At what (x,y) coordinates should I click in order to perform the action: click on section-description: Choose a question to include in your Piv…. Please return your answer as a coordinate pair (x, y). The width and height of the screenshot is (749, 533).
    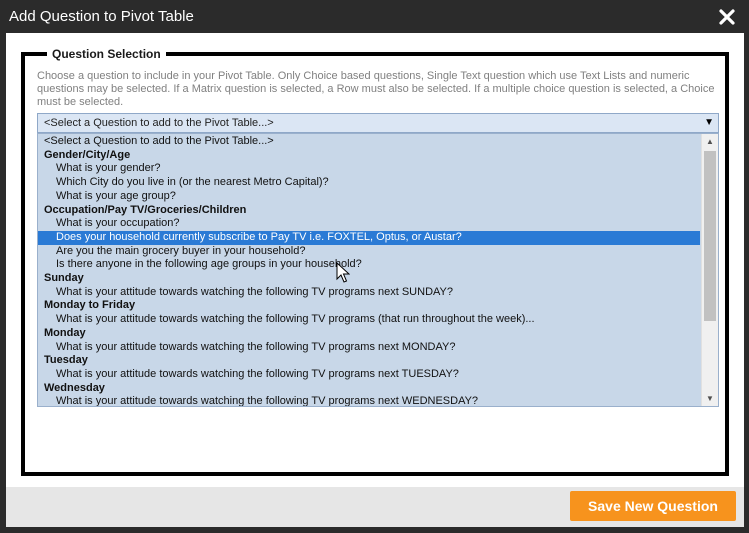
    Looking at the image, I should click on (376, 89).